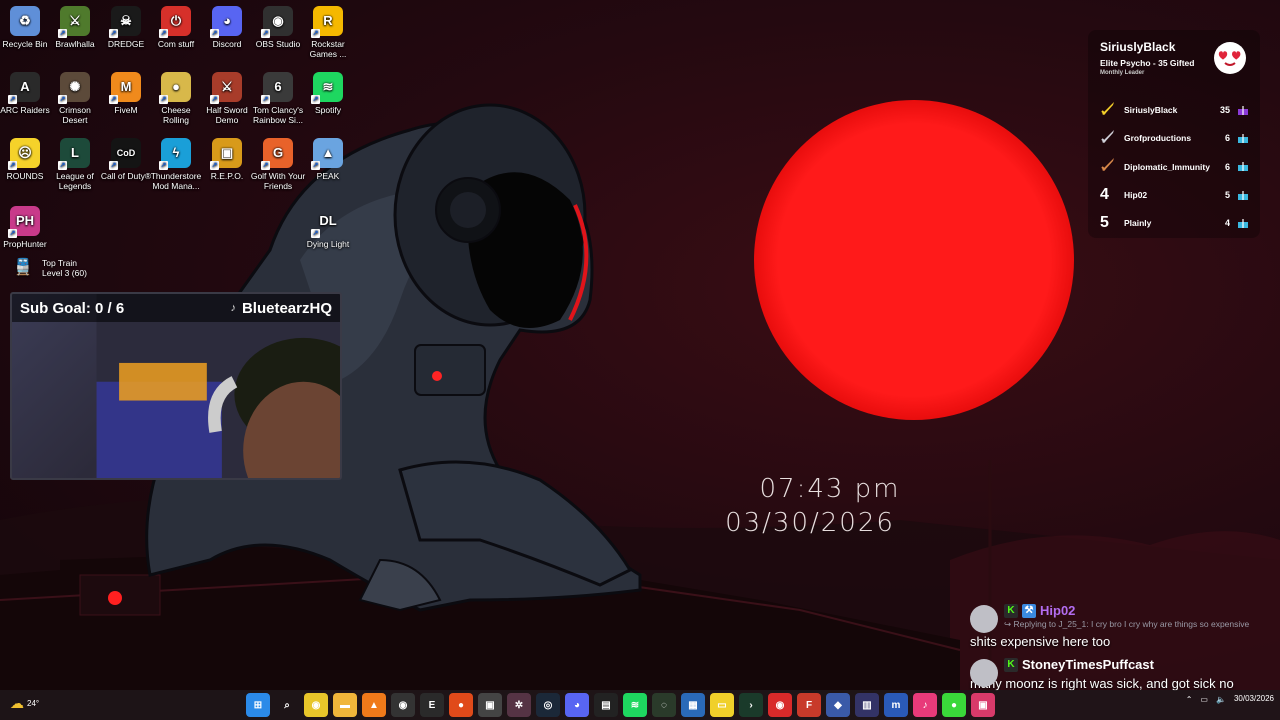 This screenshot has width=1280, height=720. I want to click on leaderboard-count: 35, so click(1224, 110).